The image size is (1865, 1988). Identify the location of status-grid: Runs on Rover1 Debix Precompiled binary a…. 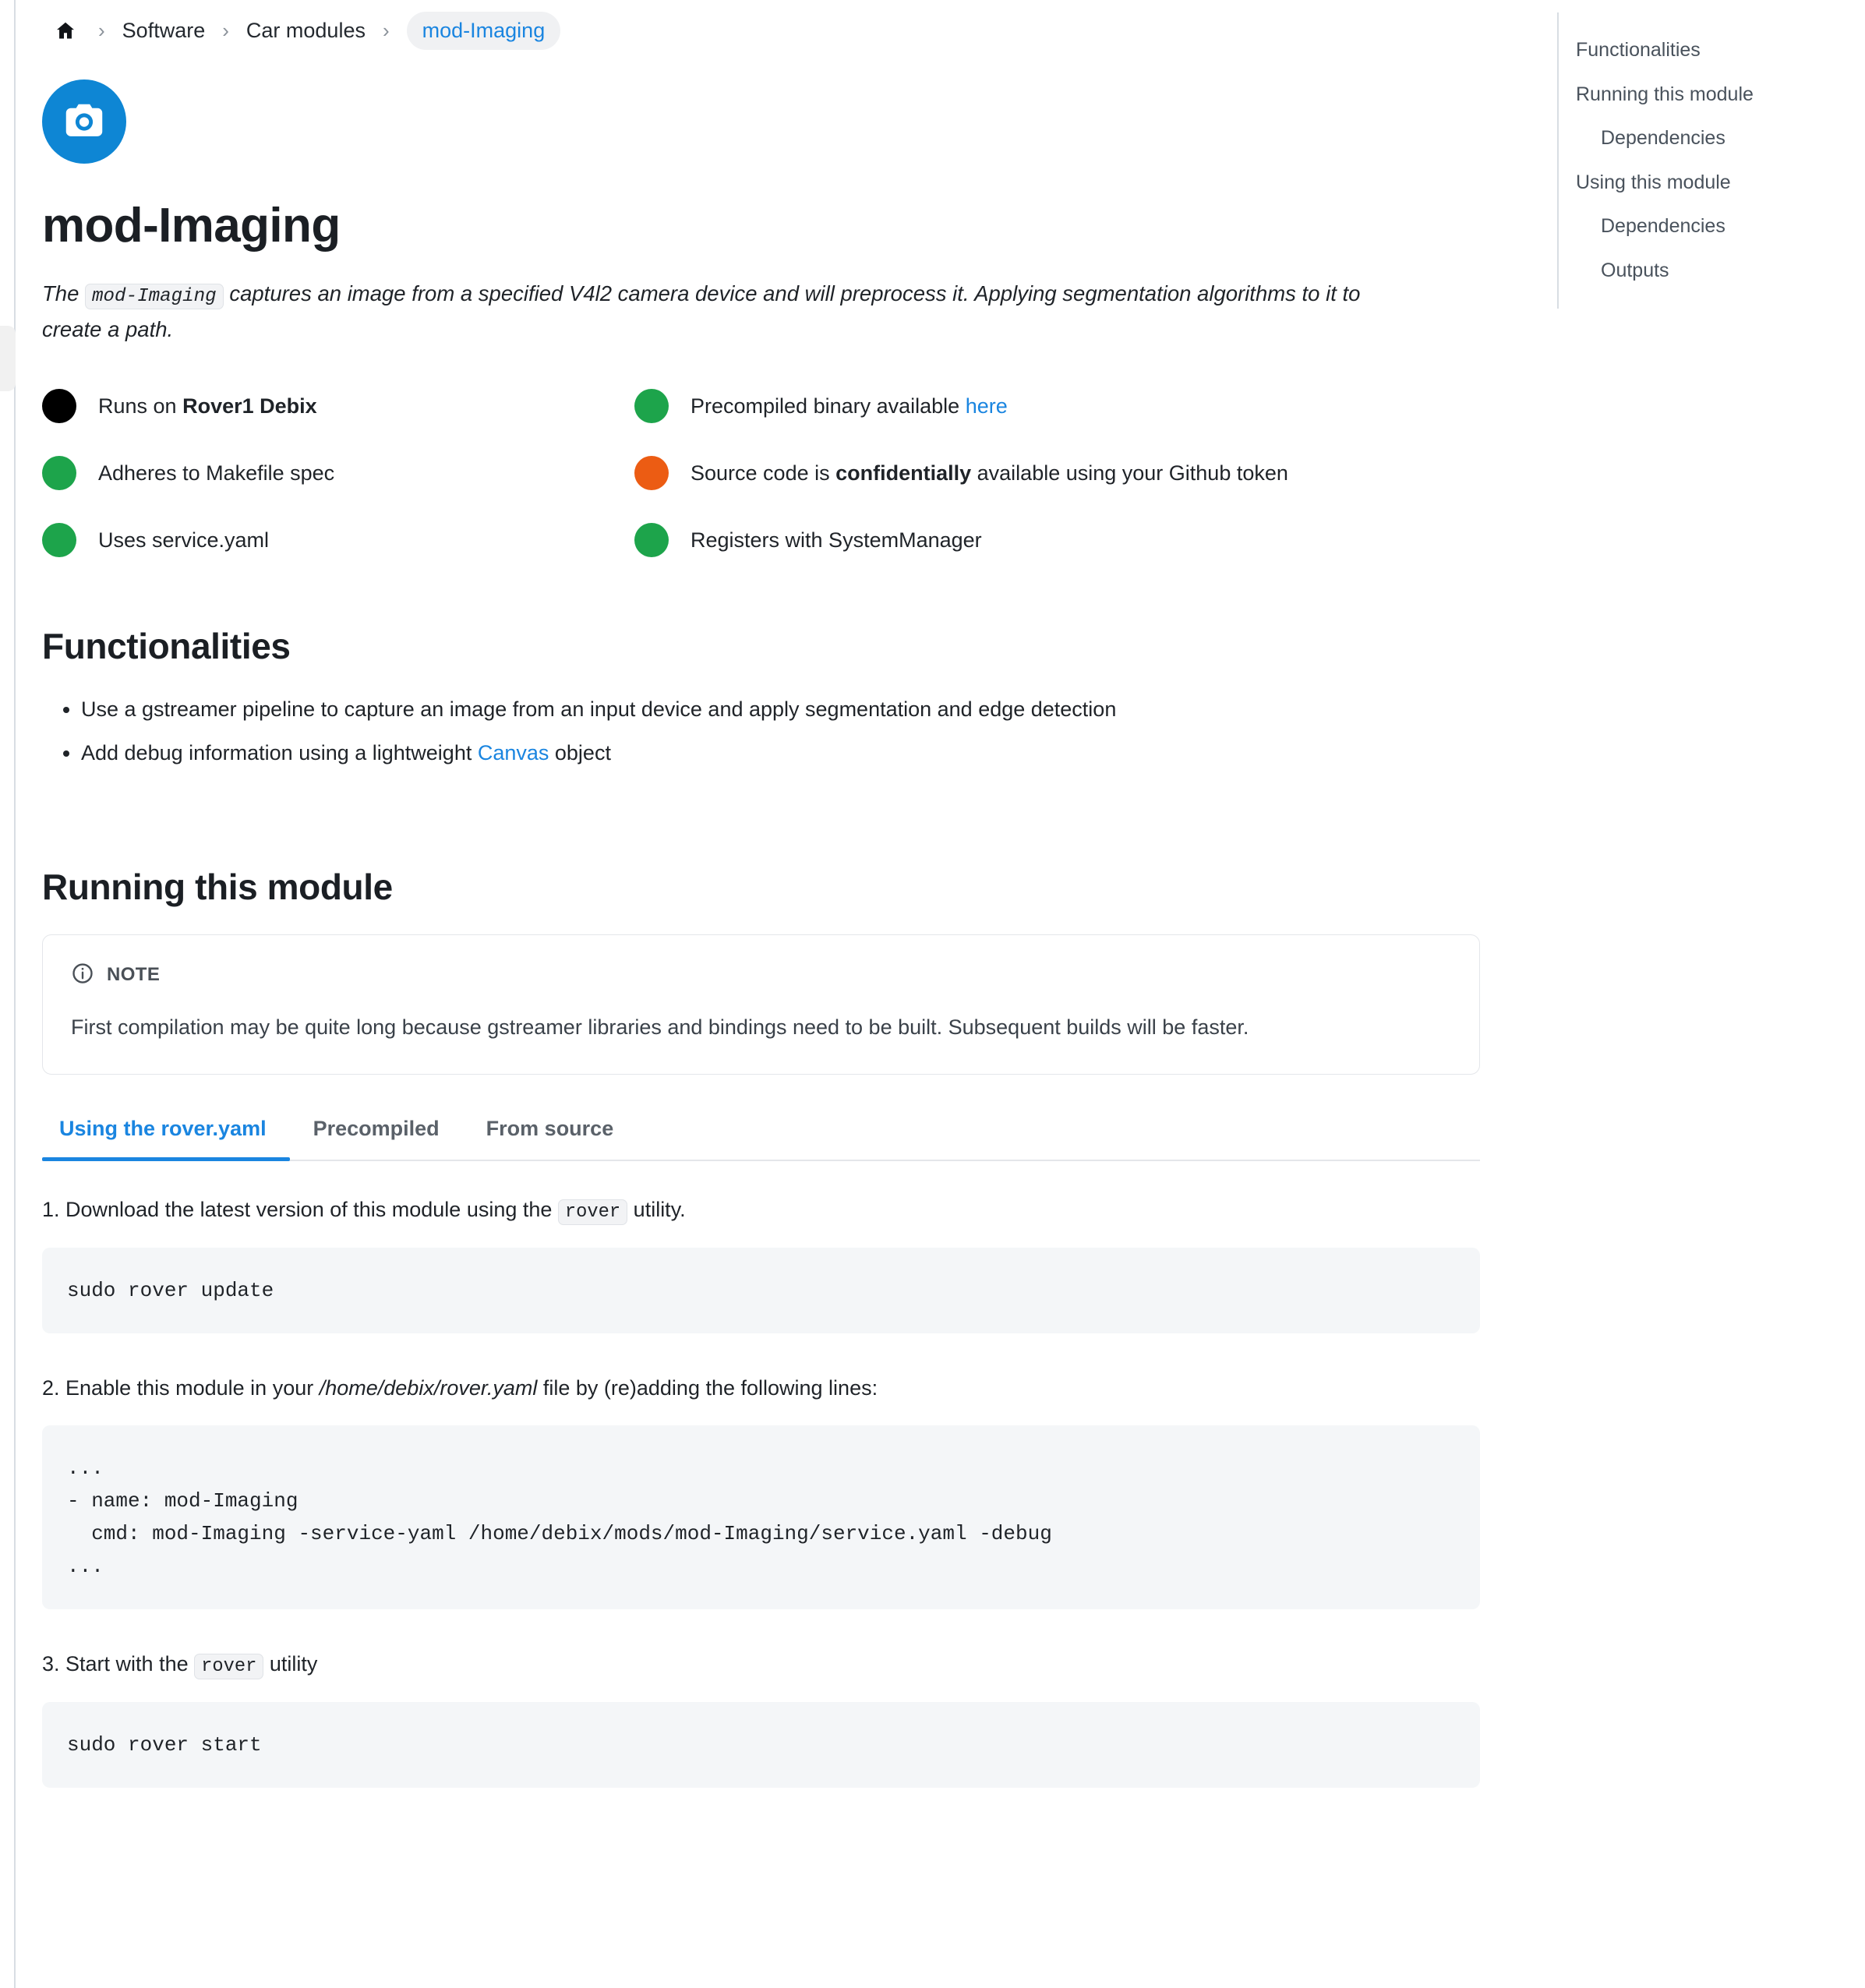
(774, 473).